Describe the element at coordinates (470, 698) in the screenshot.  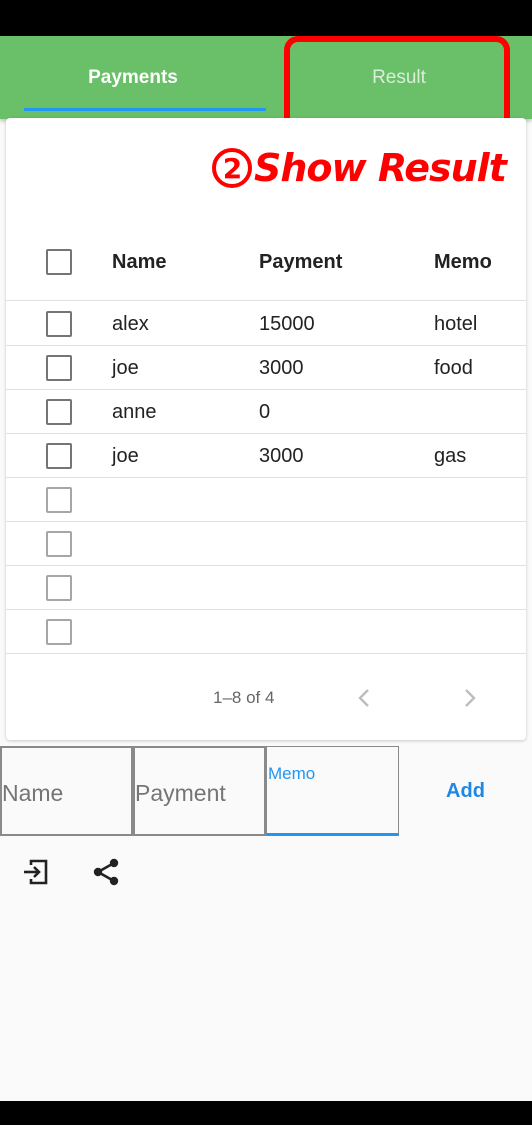
I see `next-page-icon` at that location.